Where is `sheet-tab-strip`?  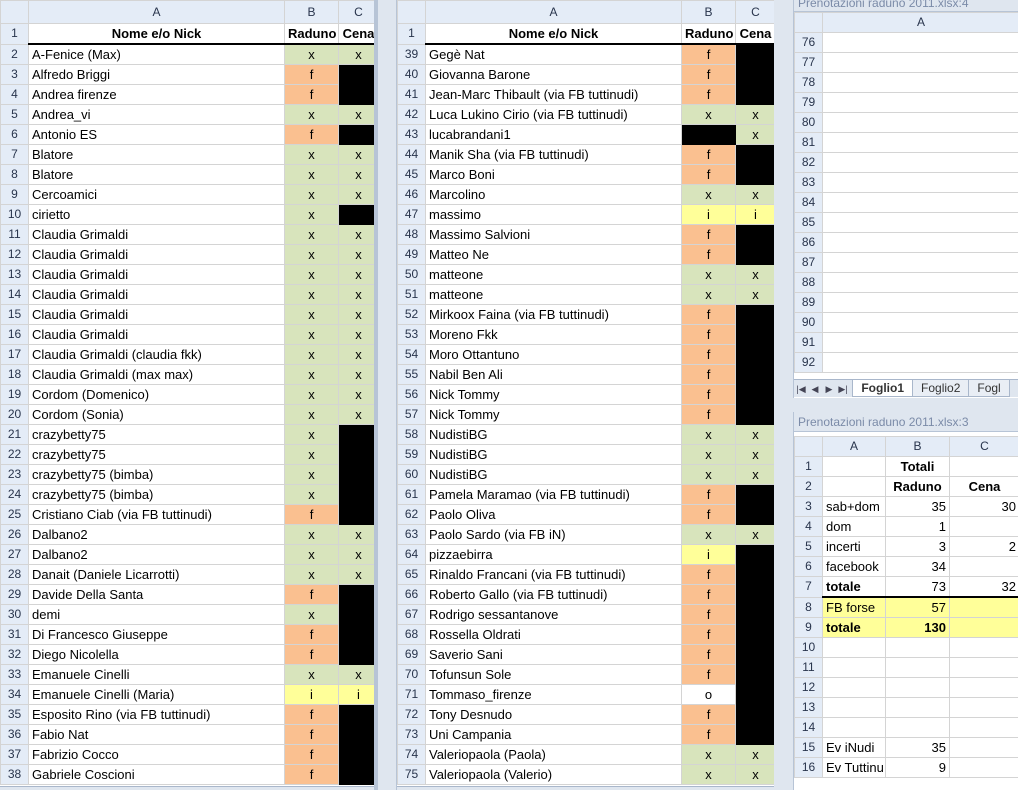 sheet-tab-strip is located at coordinates (585, 788).